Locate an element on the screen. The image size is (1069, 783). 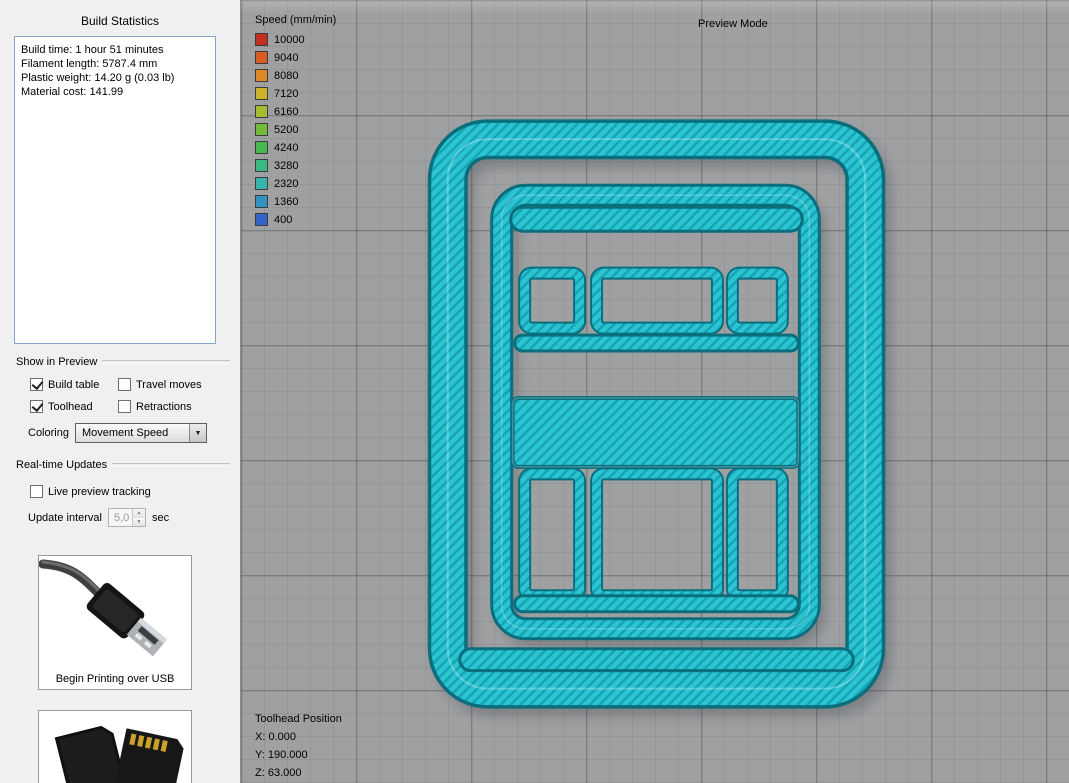
update-interval-spinner: 5,0 ▲ ▼ is located at coordinates (127, 517).